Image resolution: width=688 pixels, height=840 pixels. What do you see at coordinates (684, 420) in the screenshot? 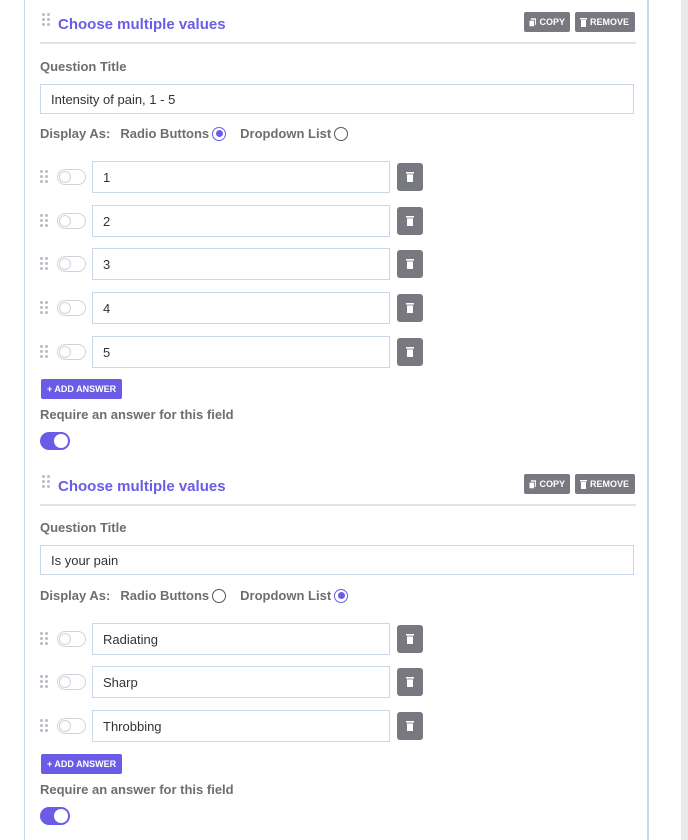
I see `scrollbar-track` at bounding box center [684, 420].